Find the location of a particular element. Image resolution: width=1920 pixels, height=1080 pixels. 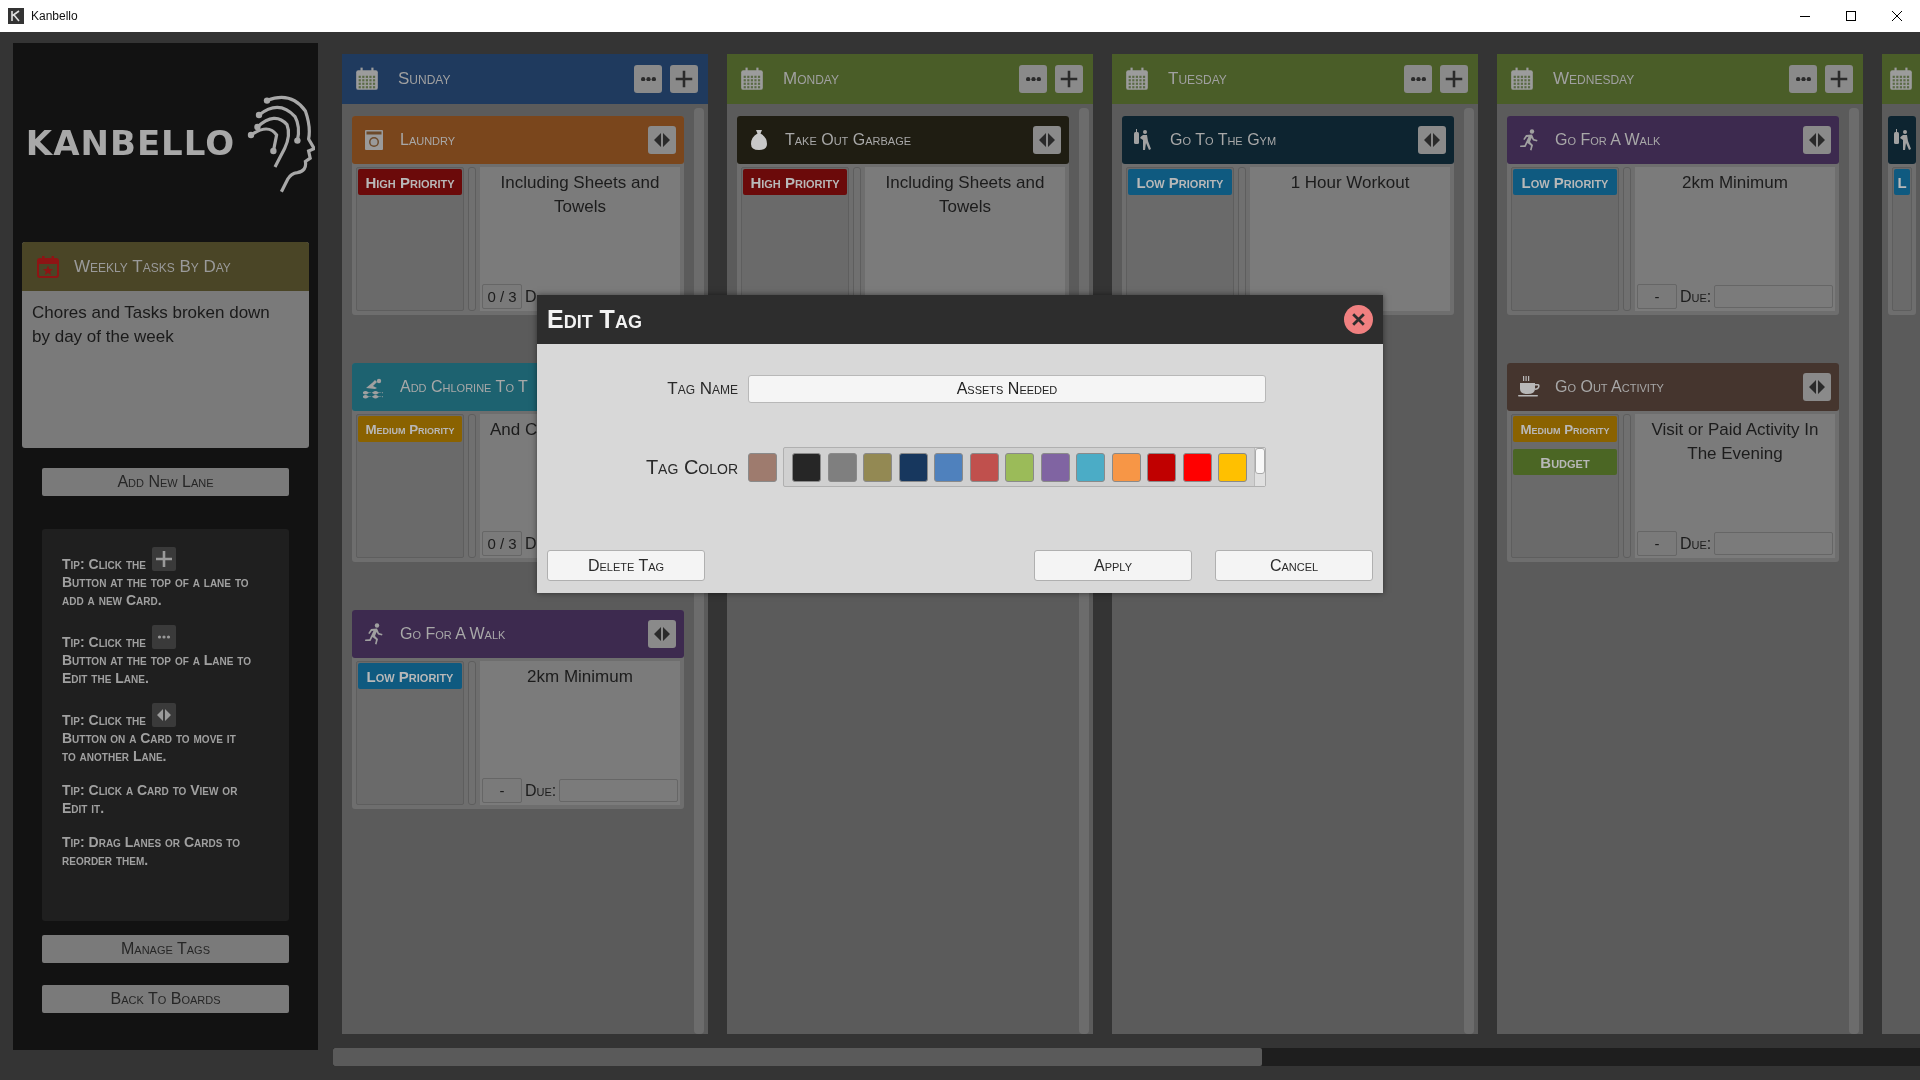

scrollbar-thumb is located at coordinates (797, 1057).